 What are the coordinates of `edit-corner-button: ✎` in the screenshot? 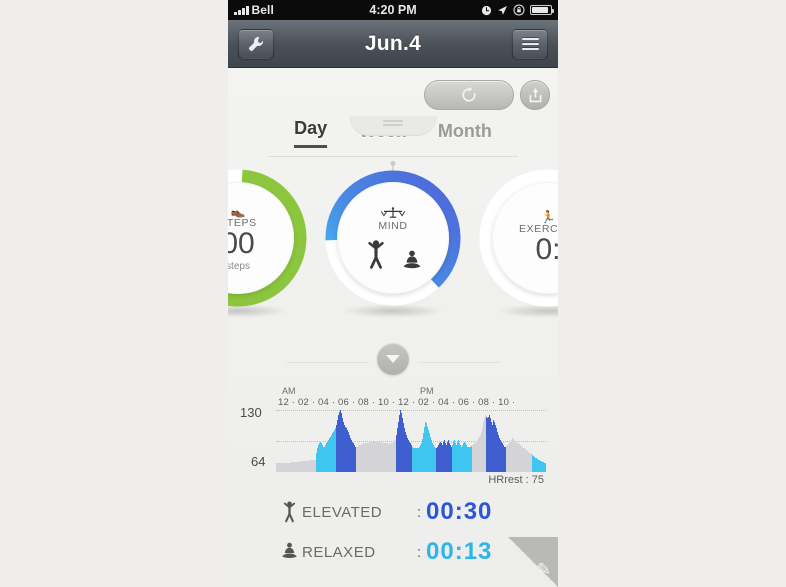 It's located at (533, 562).